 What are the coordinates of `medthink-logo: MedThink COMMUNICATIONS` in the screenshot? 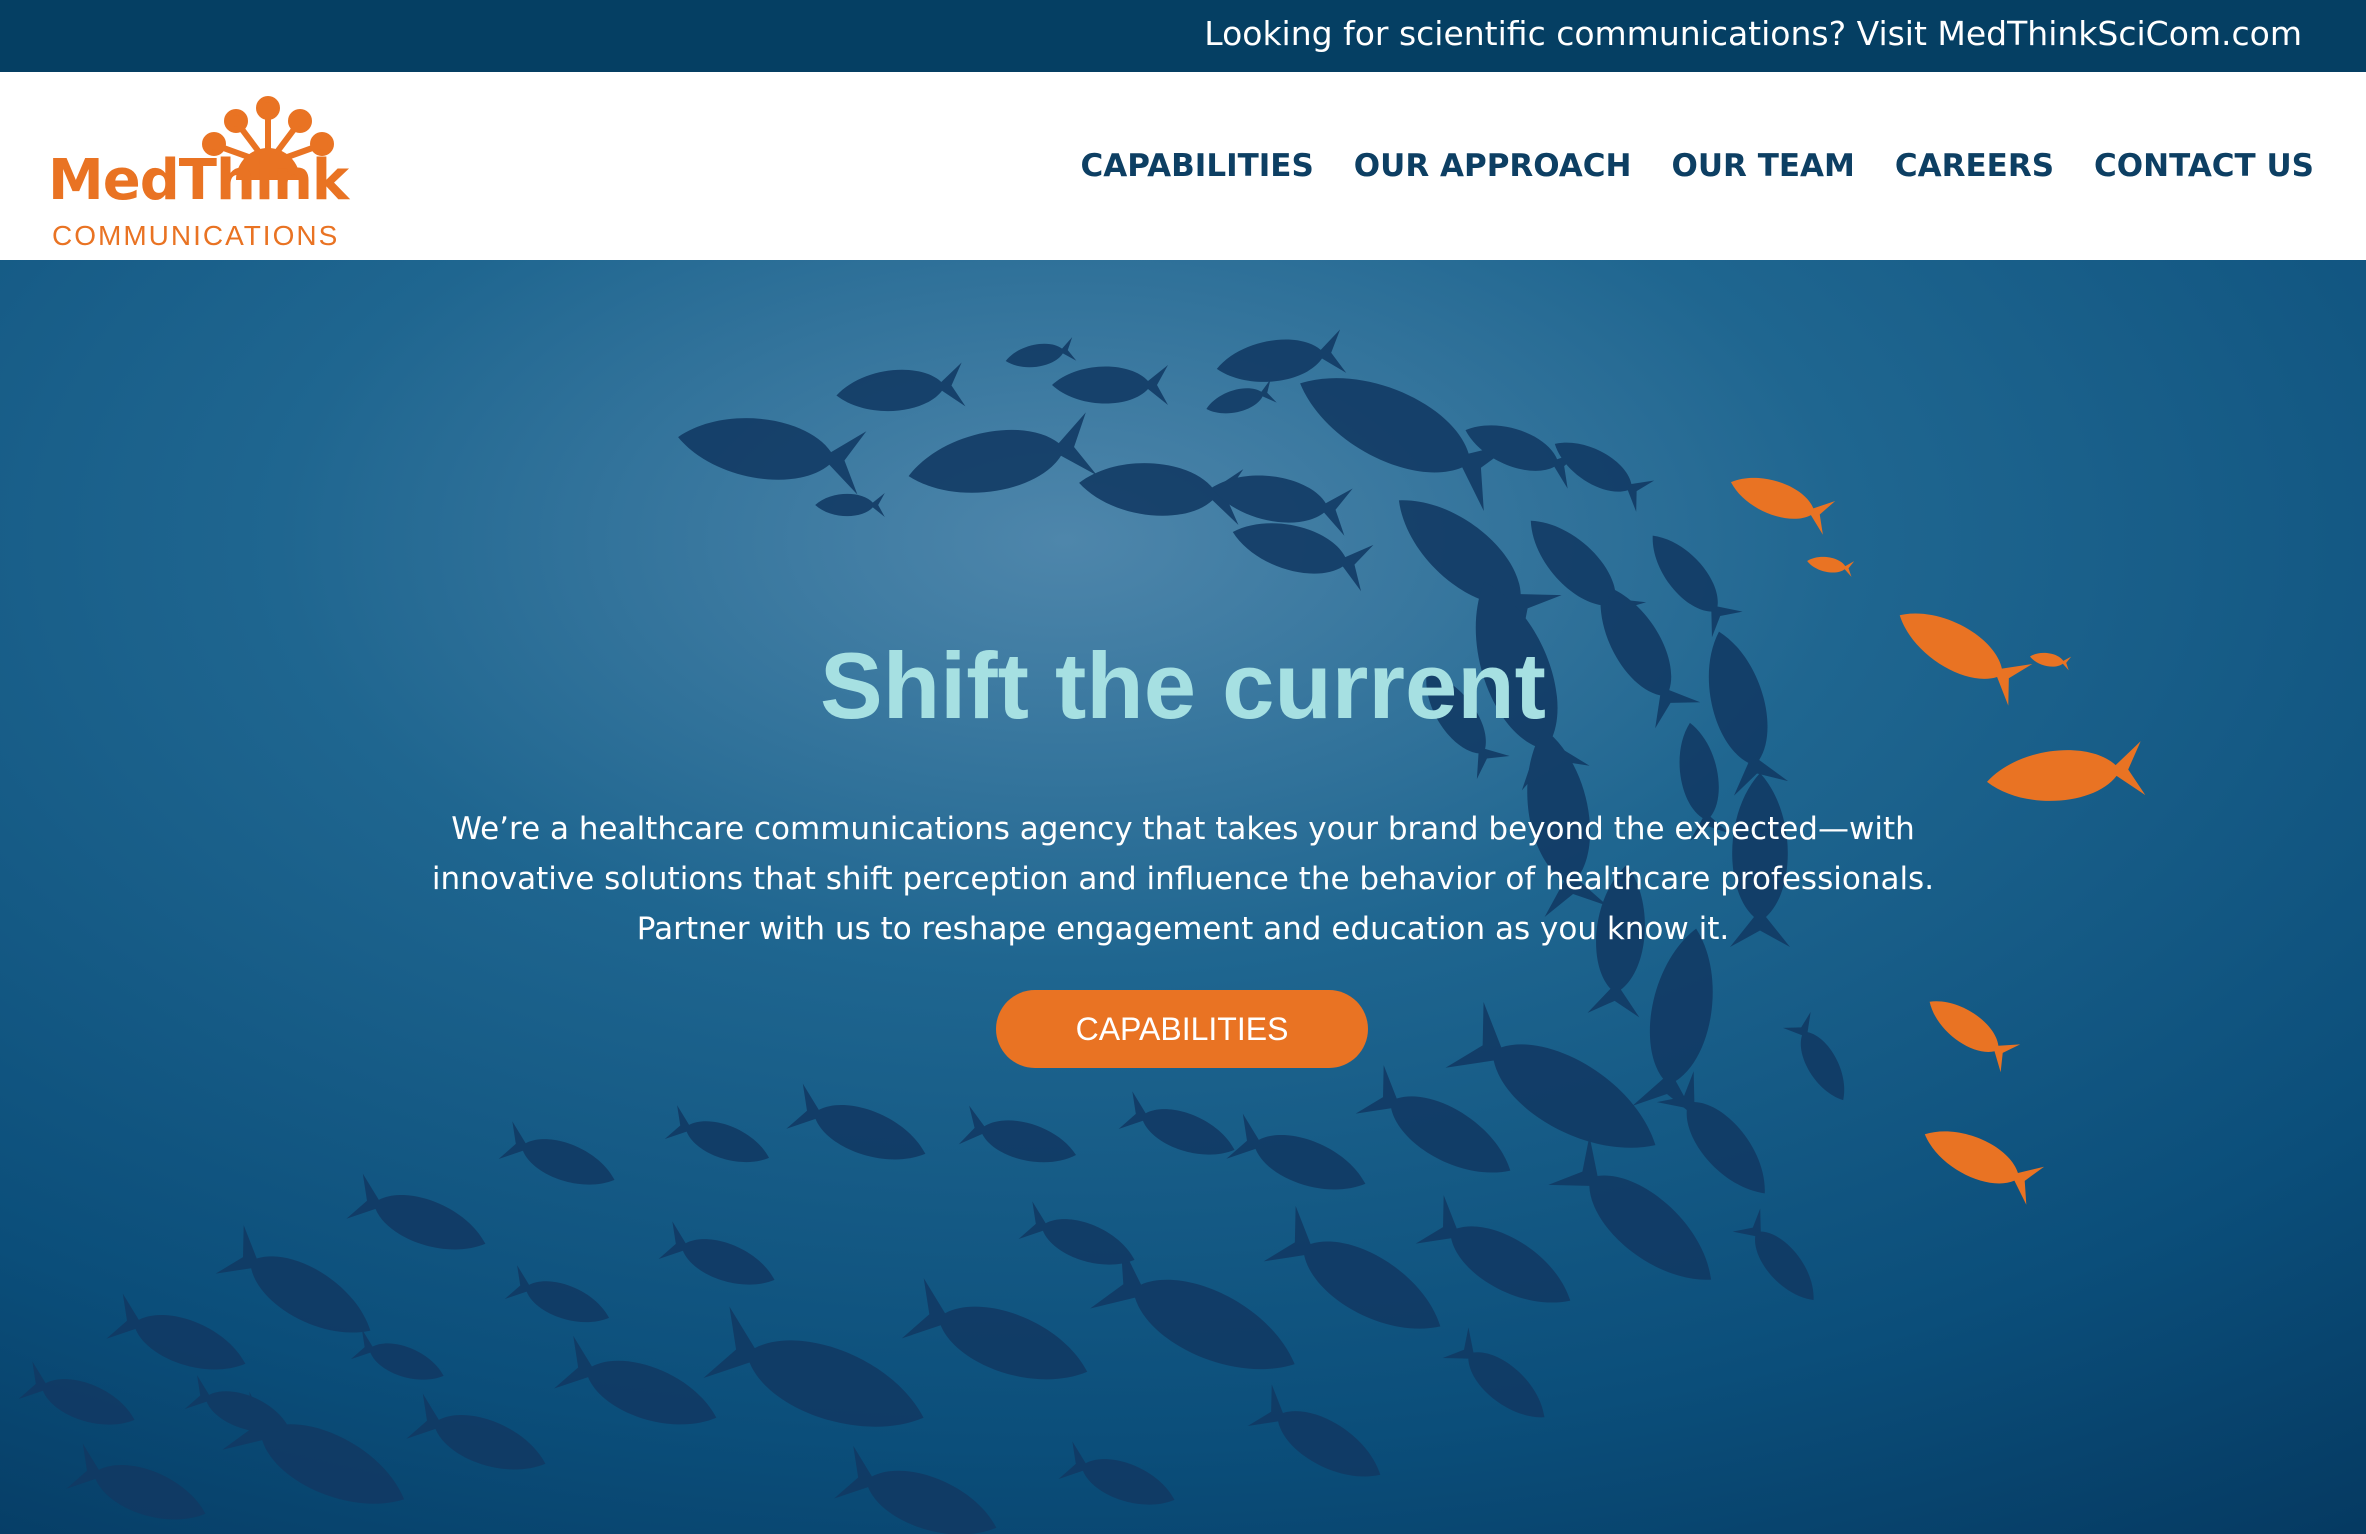 It's located at (198, 172).